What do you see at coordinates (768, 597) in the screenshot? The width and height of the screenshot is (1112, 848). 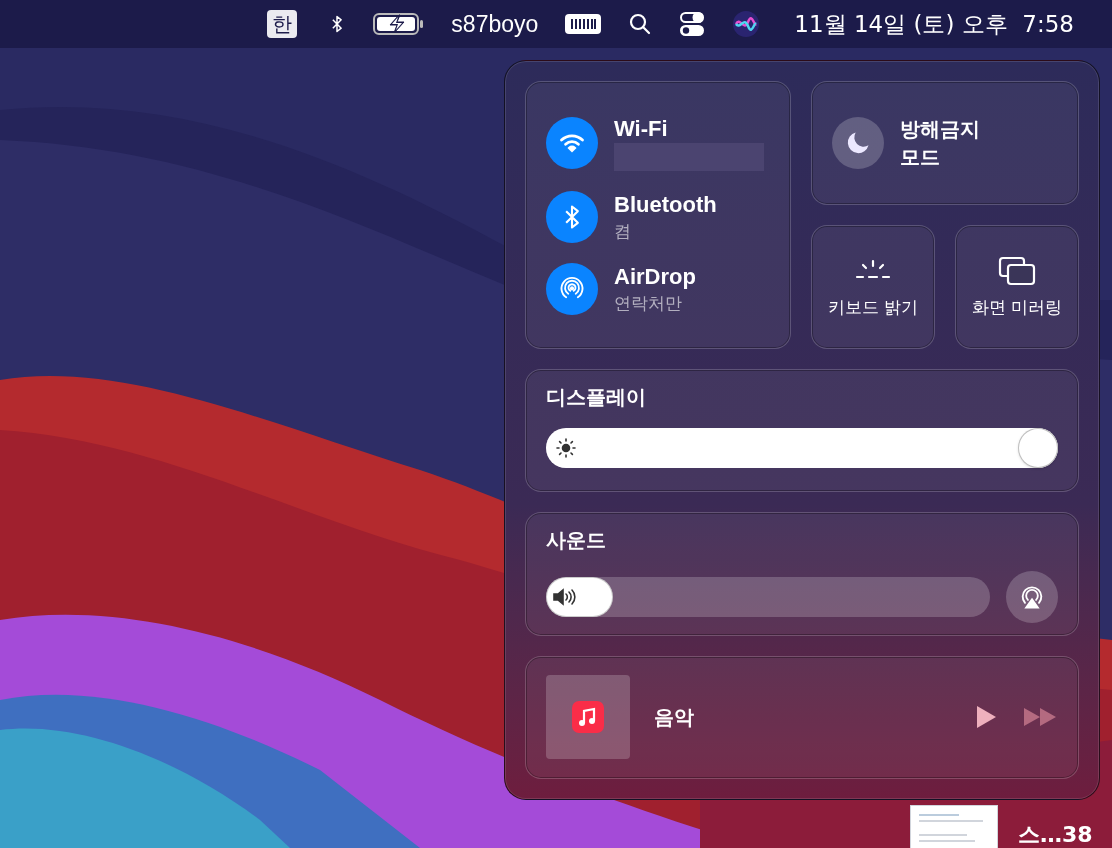 I see `volume-slider` at bounding box center [768, 597].